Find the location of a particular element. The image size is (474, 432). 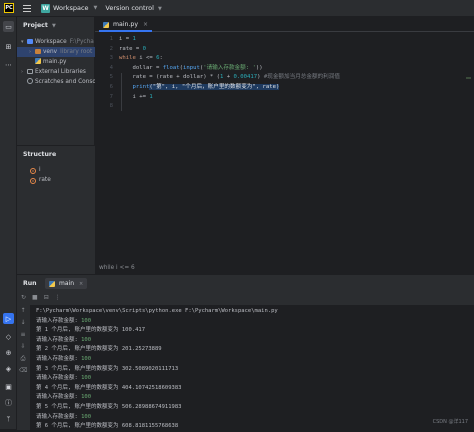

code-token: #现金额加当月总金额的利润值 is located at coordinates (301, 77).